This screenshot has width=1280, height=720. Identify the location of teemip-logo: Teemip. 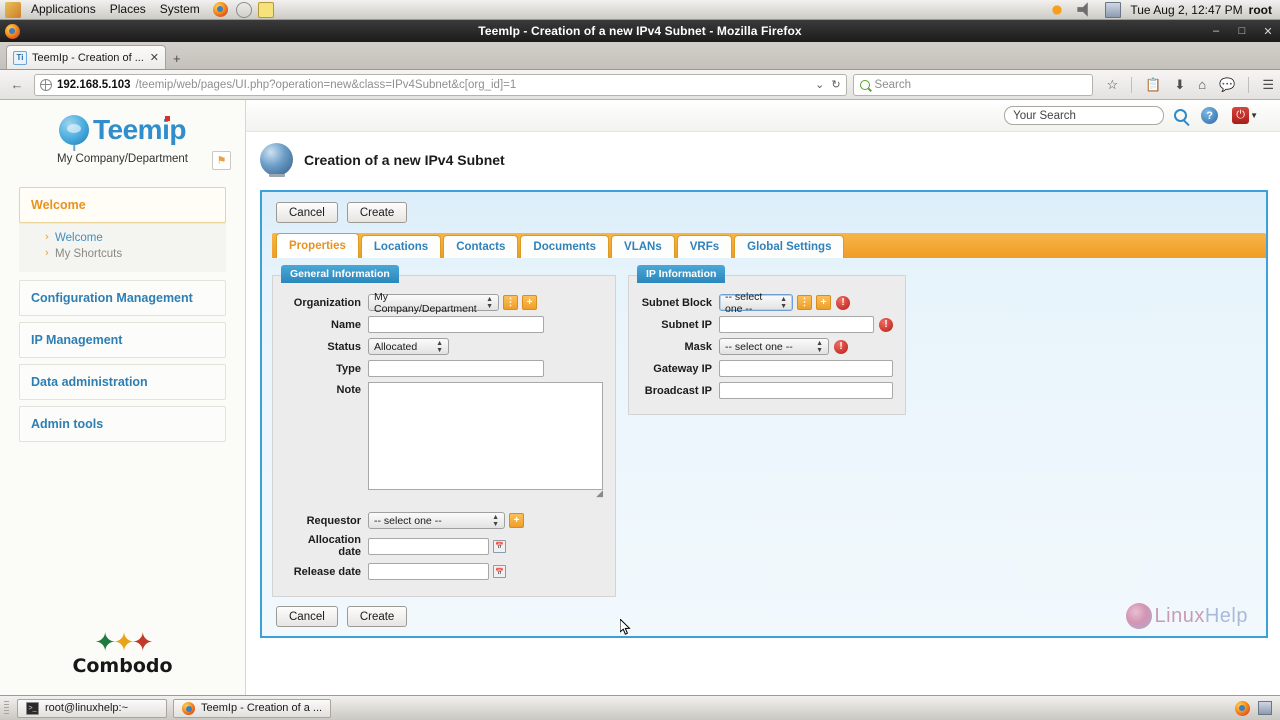
(122, 130).